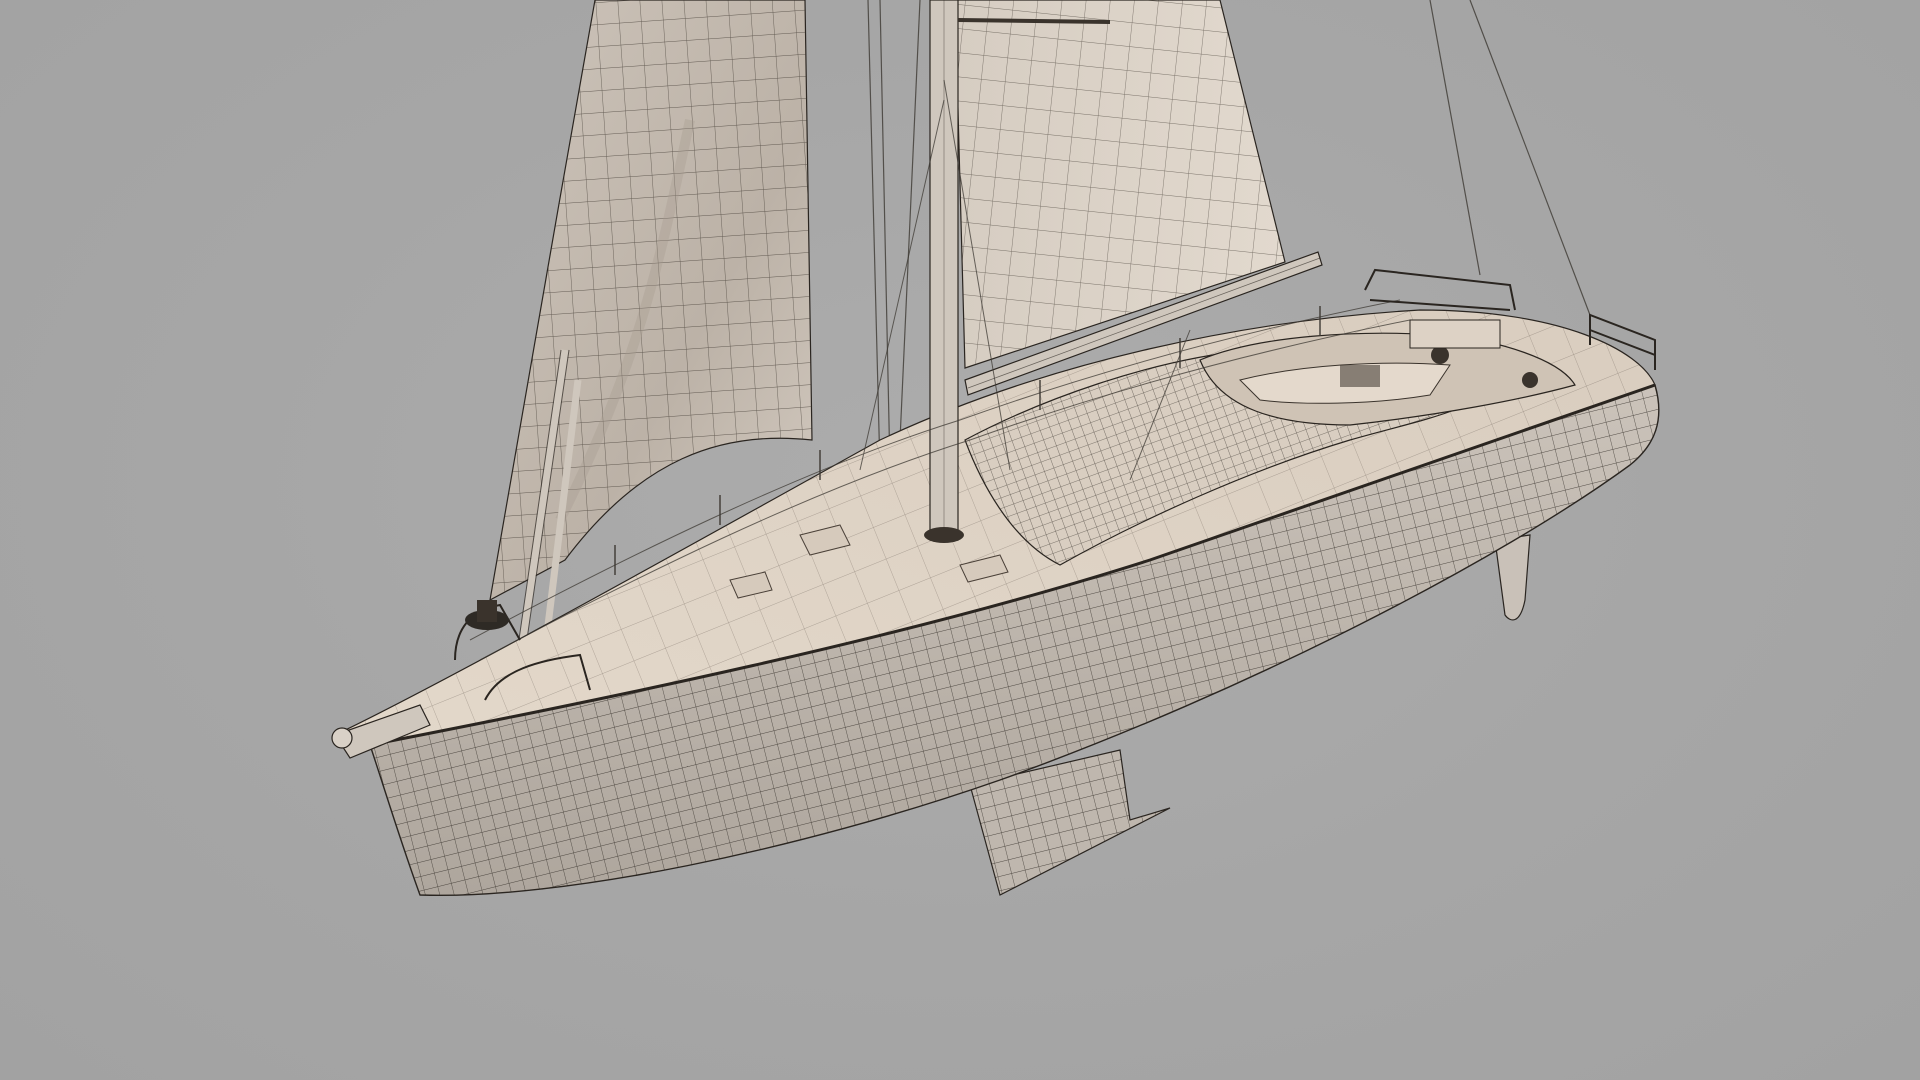  Describe the element at coordinates (1120, 184) in the screenshot. I see `mainsail` at that location.